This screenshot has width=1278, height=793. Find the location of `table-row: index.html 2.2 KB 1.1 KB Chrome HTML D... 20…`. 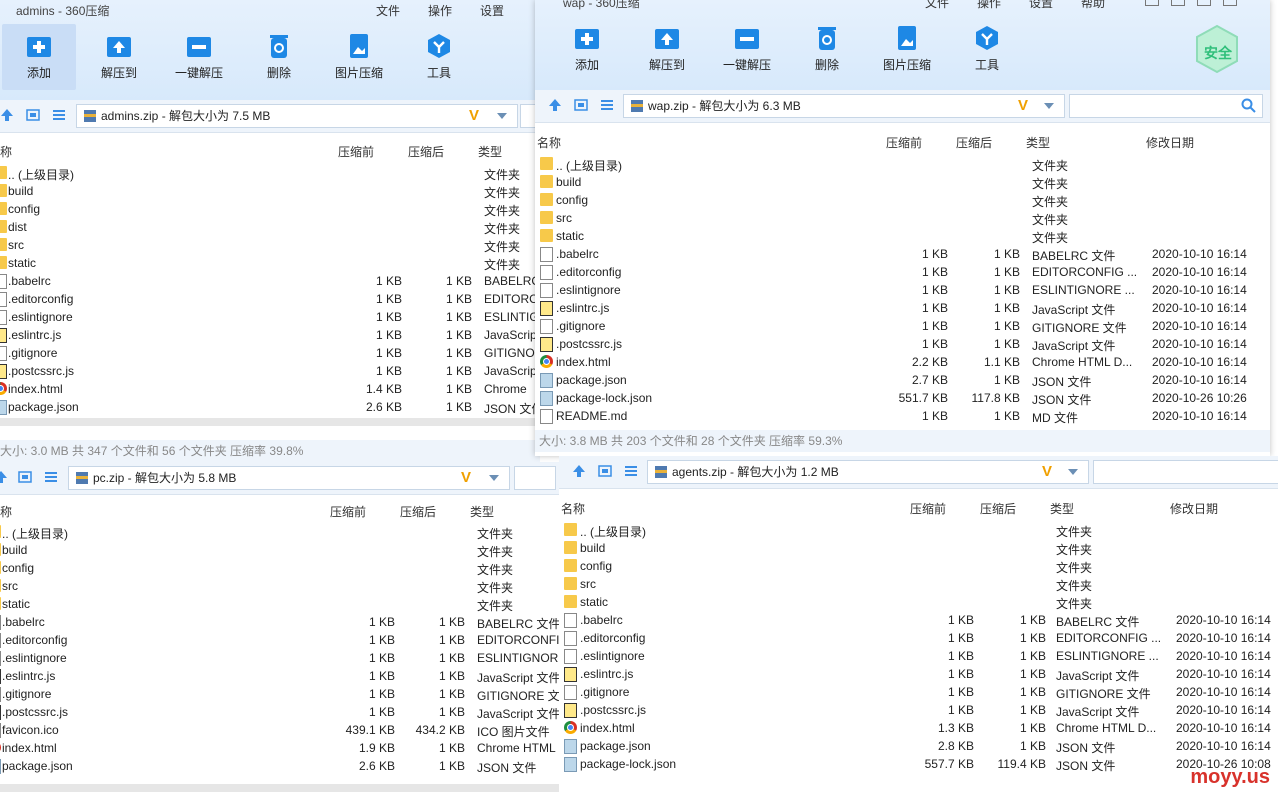

table-row: index.html 2.2 KB 1.1 KB Chrome HTML D... 20… is located at coordinates (902, 362).